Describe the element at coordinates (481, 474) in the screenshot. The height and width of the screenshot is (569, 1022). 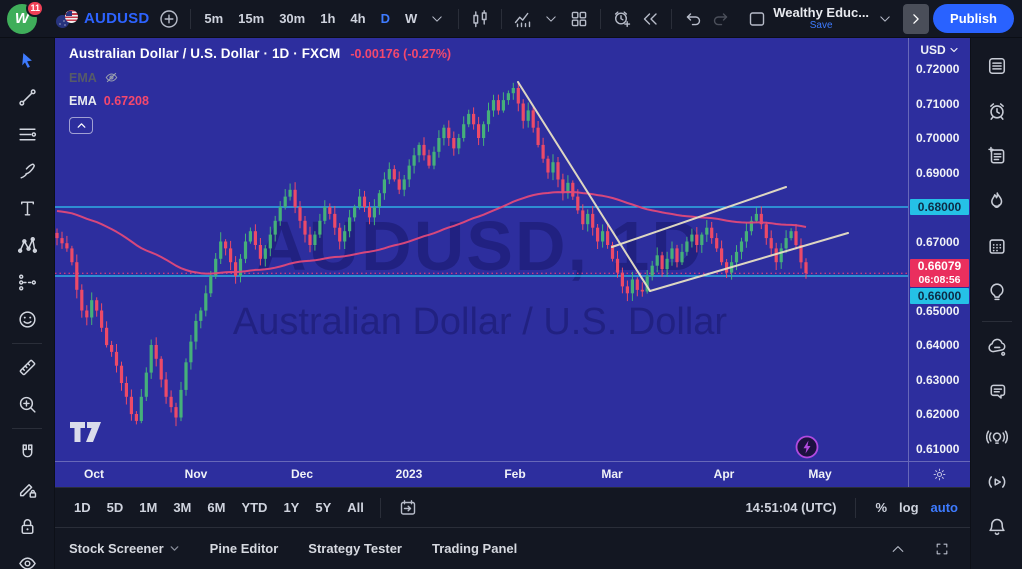
I see `time-axis-labels: Oct Nov Dec 2023 Feb Mar Apr May` at that location.